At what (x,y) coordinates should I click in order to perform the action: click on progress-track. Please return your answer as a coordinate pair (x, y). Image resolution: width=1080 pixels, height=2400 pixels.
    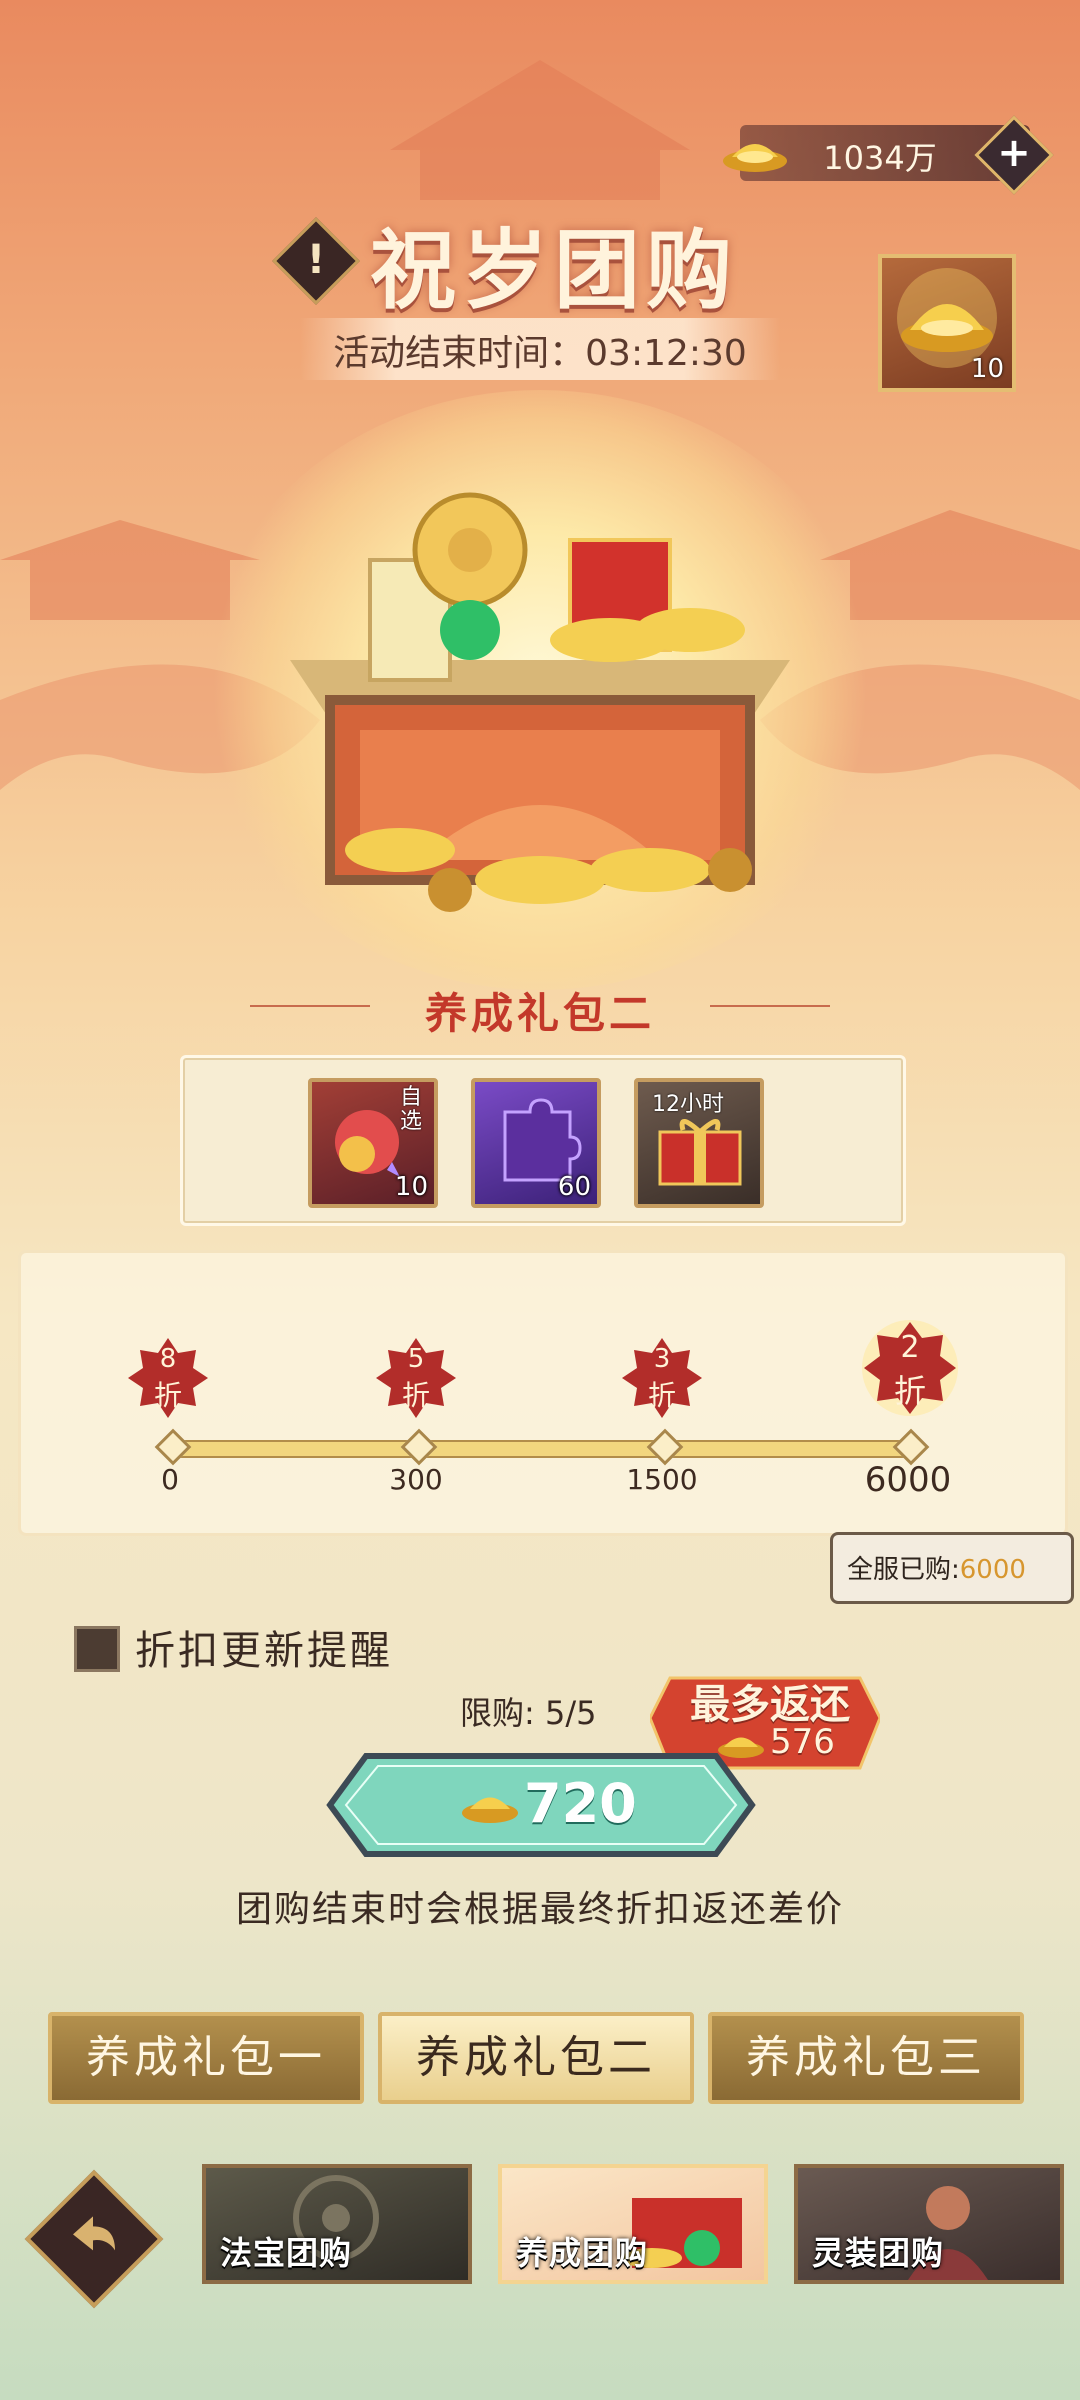
    Looking at the image, I should click on (540, 1449).